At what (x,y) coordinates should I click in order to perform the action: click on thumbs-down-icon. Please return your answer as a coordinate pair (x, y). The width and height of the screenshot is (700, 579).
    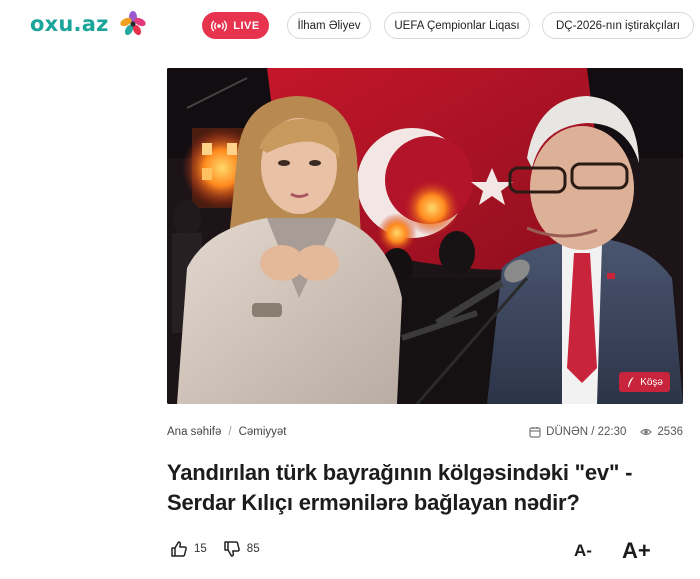
    Looking at the image, I should click on (232, 549).